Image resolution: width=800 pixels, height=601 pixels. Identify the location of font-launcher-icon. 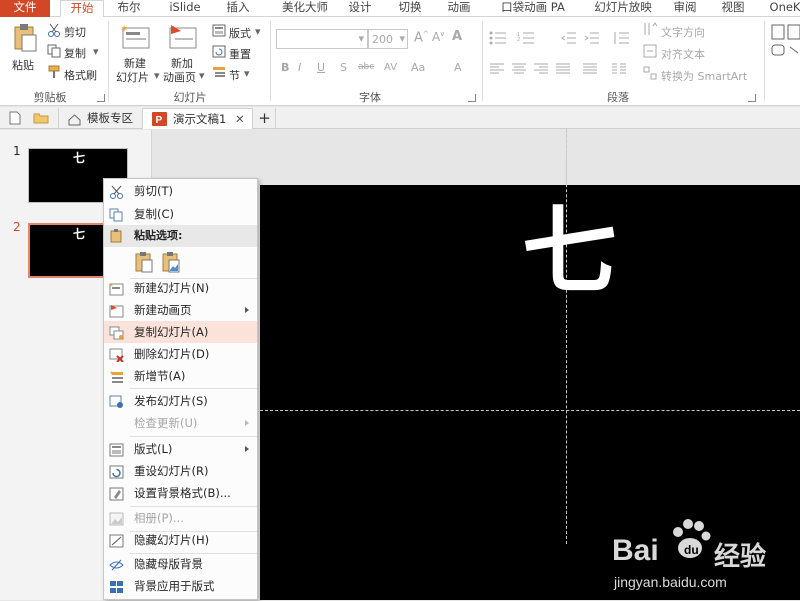
(472, 98).